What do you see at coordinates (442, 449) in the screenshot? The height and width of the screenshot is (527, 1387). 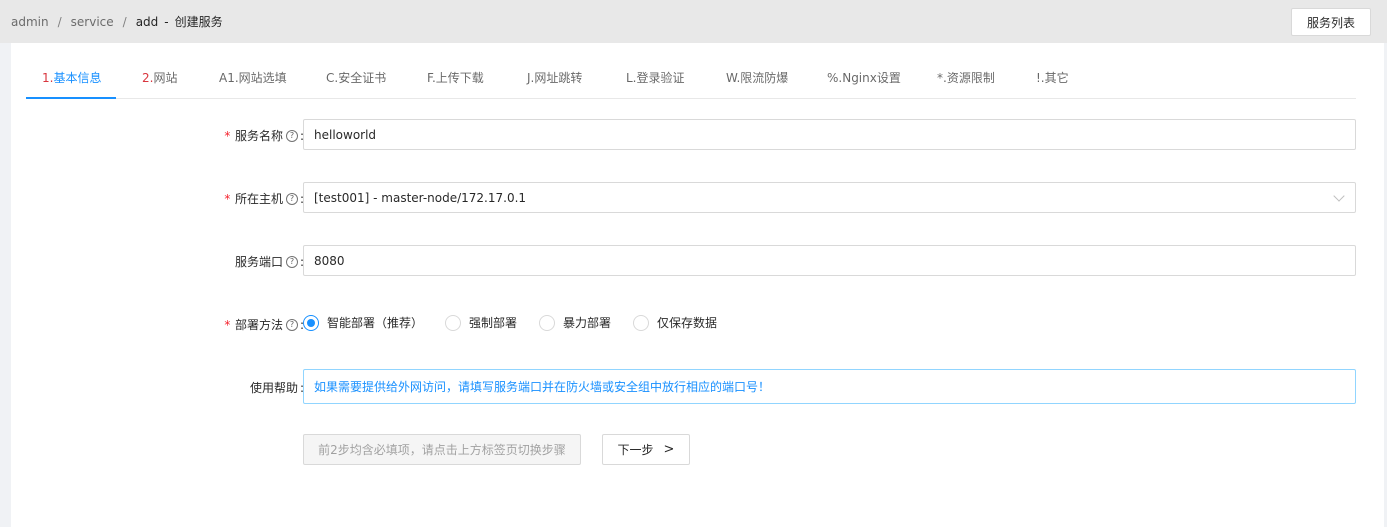 I see `prev-steps-disabled-button: 前2步均含必填项，请点击上方标签页切换步骤` at bounding box center [442, 449].